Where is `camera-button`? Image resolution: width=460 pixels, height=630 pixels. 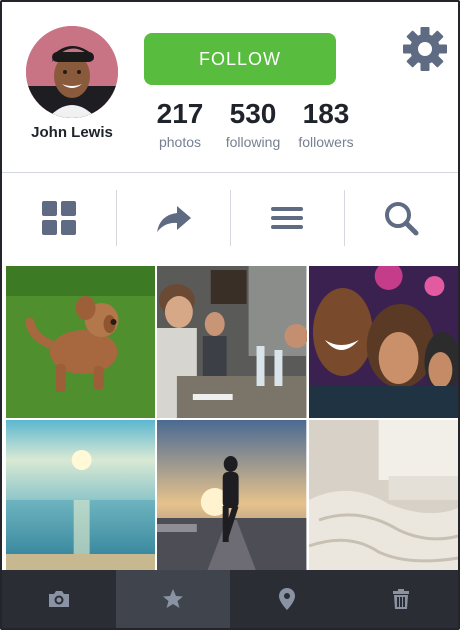
camera-button is located at coordinates (59, 599).